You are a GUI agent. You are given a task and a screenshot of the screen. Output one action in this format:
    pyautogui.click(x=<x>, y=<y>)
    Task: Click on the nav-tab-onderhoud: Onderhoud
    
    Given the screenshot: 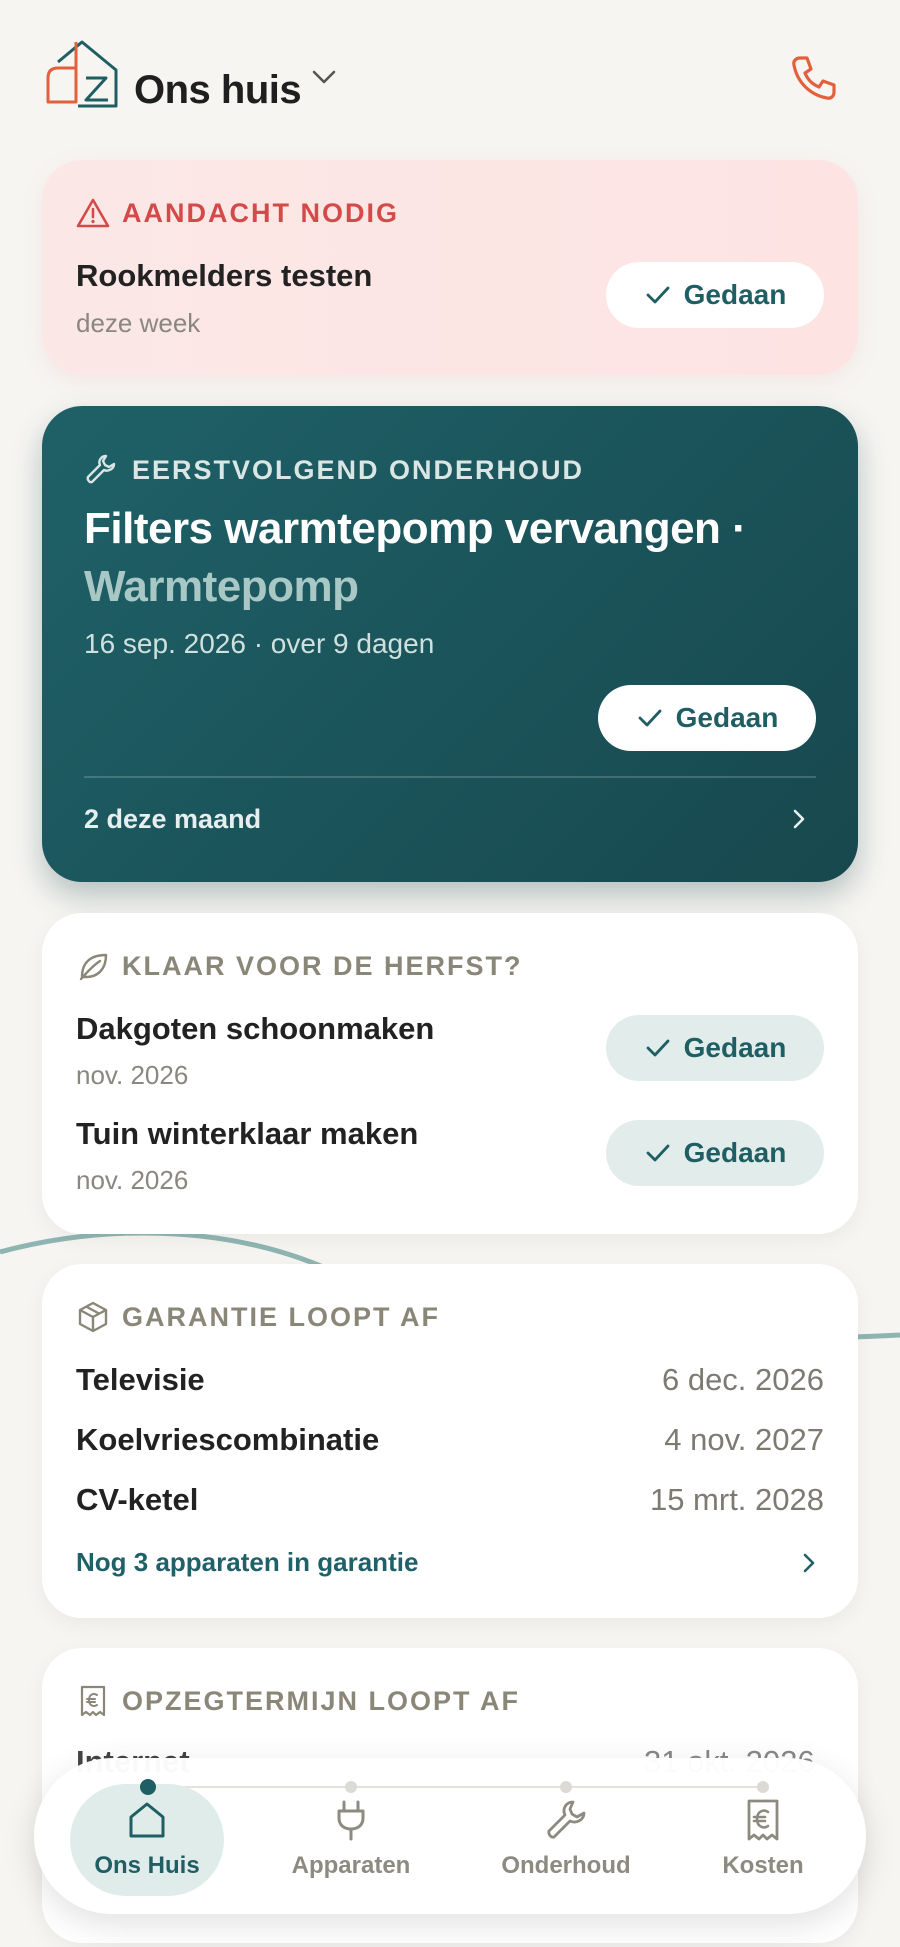 What is the action you would take?
    pyautogui.click(x=566, y=1846)
    